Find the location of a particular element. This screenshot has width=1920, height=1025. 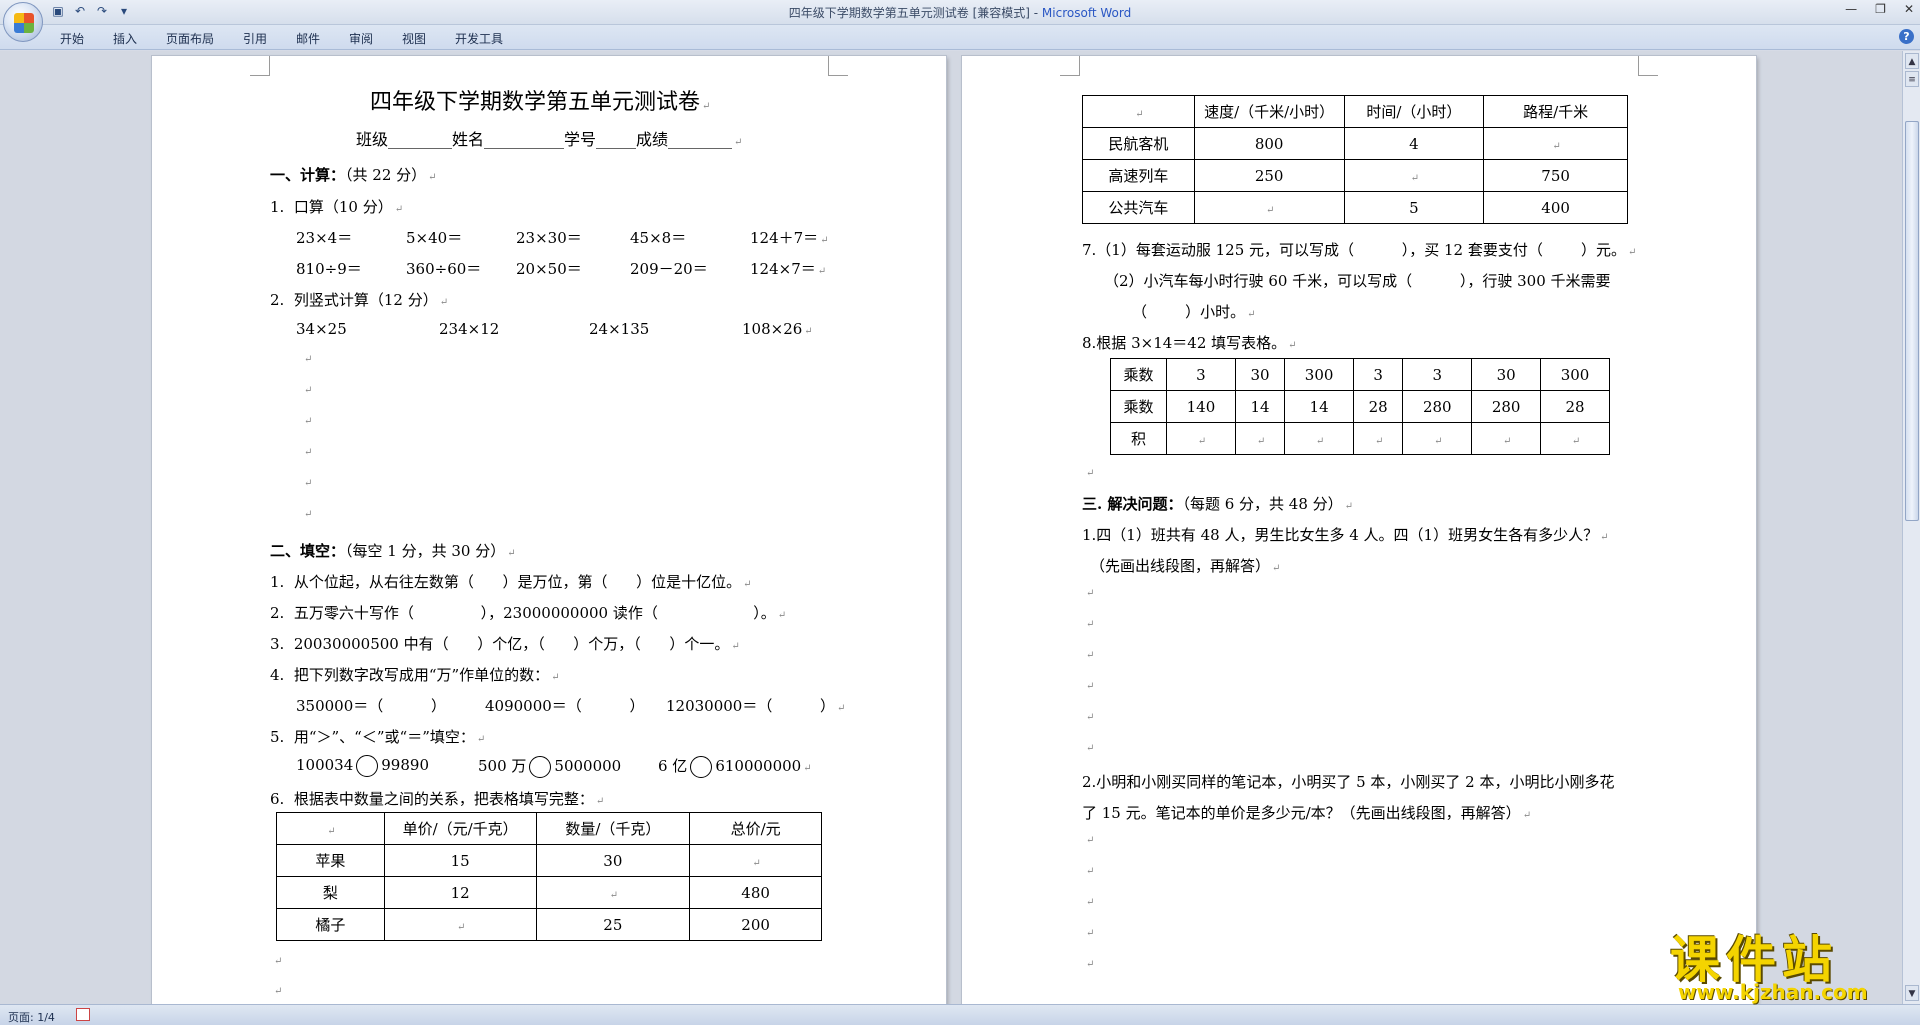

table-row: 橘子 ↵ 25 200 is located at coordinates (549, 924).